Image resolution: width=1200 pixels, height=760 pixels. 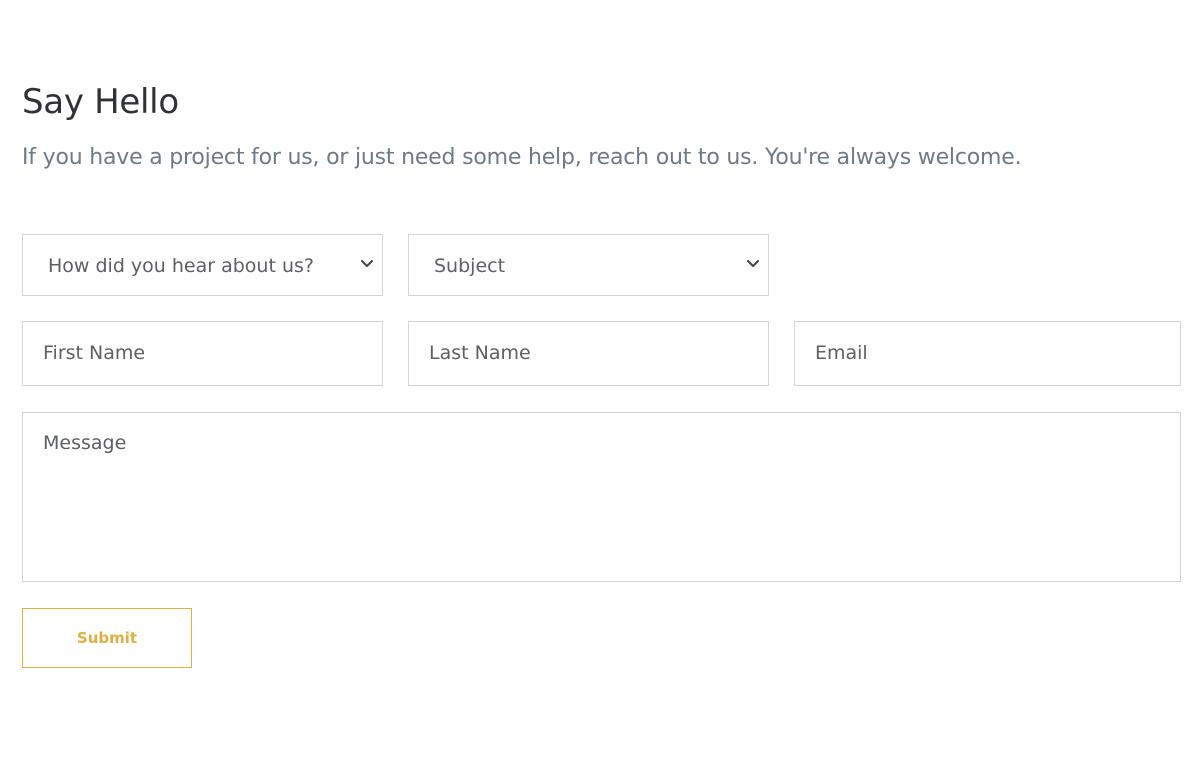 I want to click on email-placeholder: Email, so click(x=841, y=353).